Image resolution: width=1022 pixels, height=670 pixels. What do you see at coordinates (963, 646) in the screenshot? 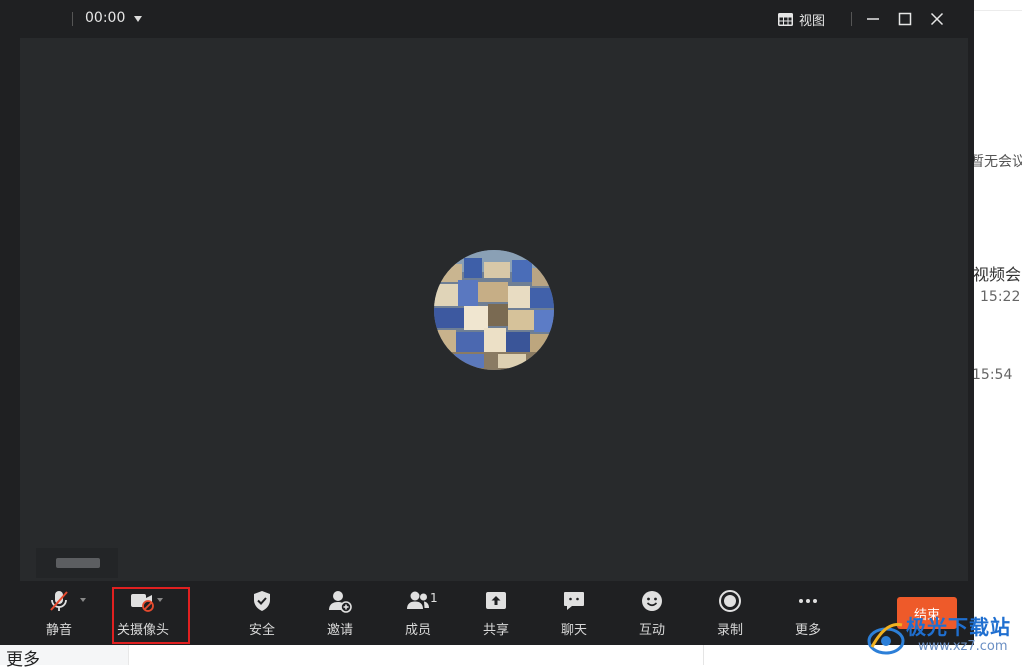
I see `watermark-url: www.xz7.com` at bounding box center [963, 646].